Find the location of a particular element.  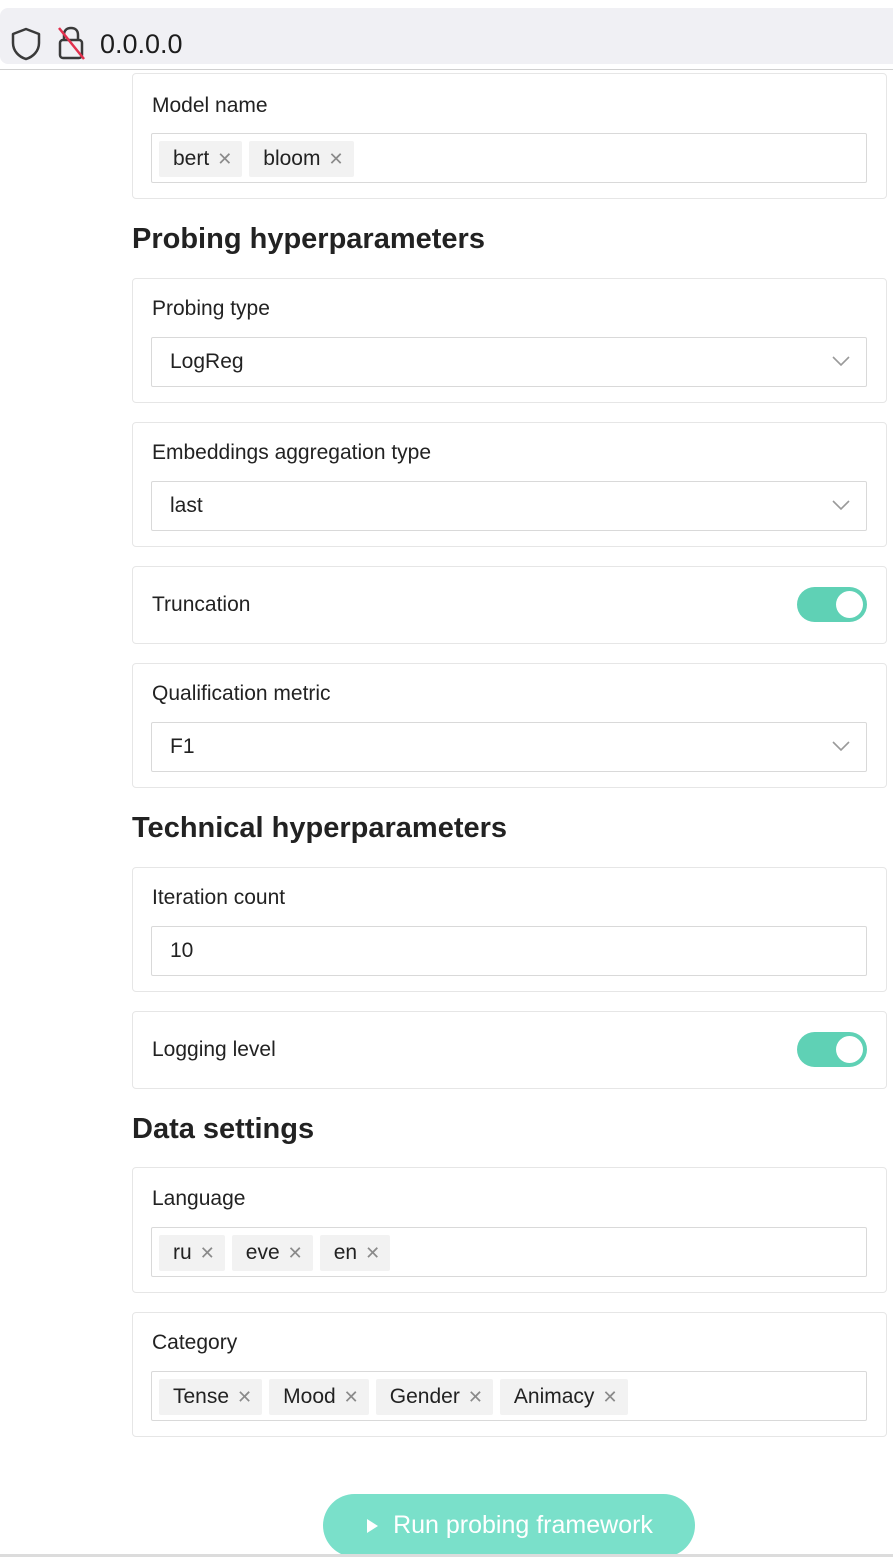

tag-label: Gender is located at coordinates (424, 1396).